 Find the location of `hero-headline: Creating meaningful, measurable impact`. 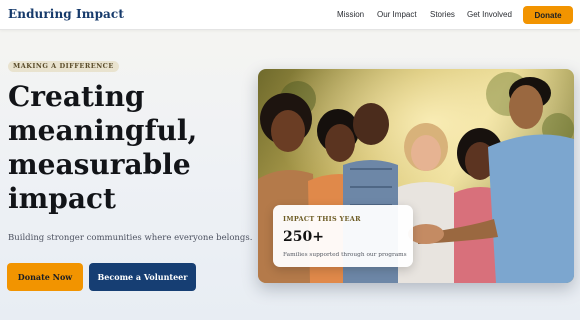

hero-headline: Creating meaningful, measurable impact is located at coordinates (103, 147).